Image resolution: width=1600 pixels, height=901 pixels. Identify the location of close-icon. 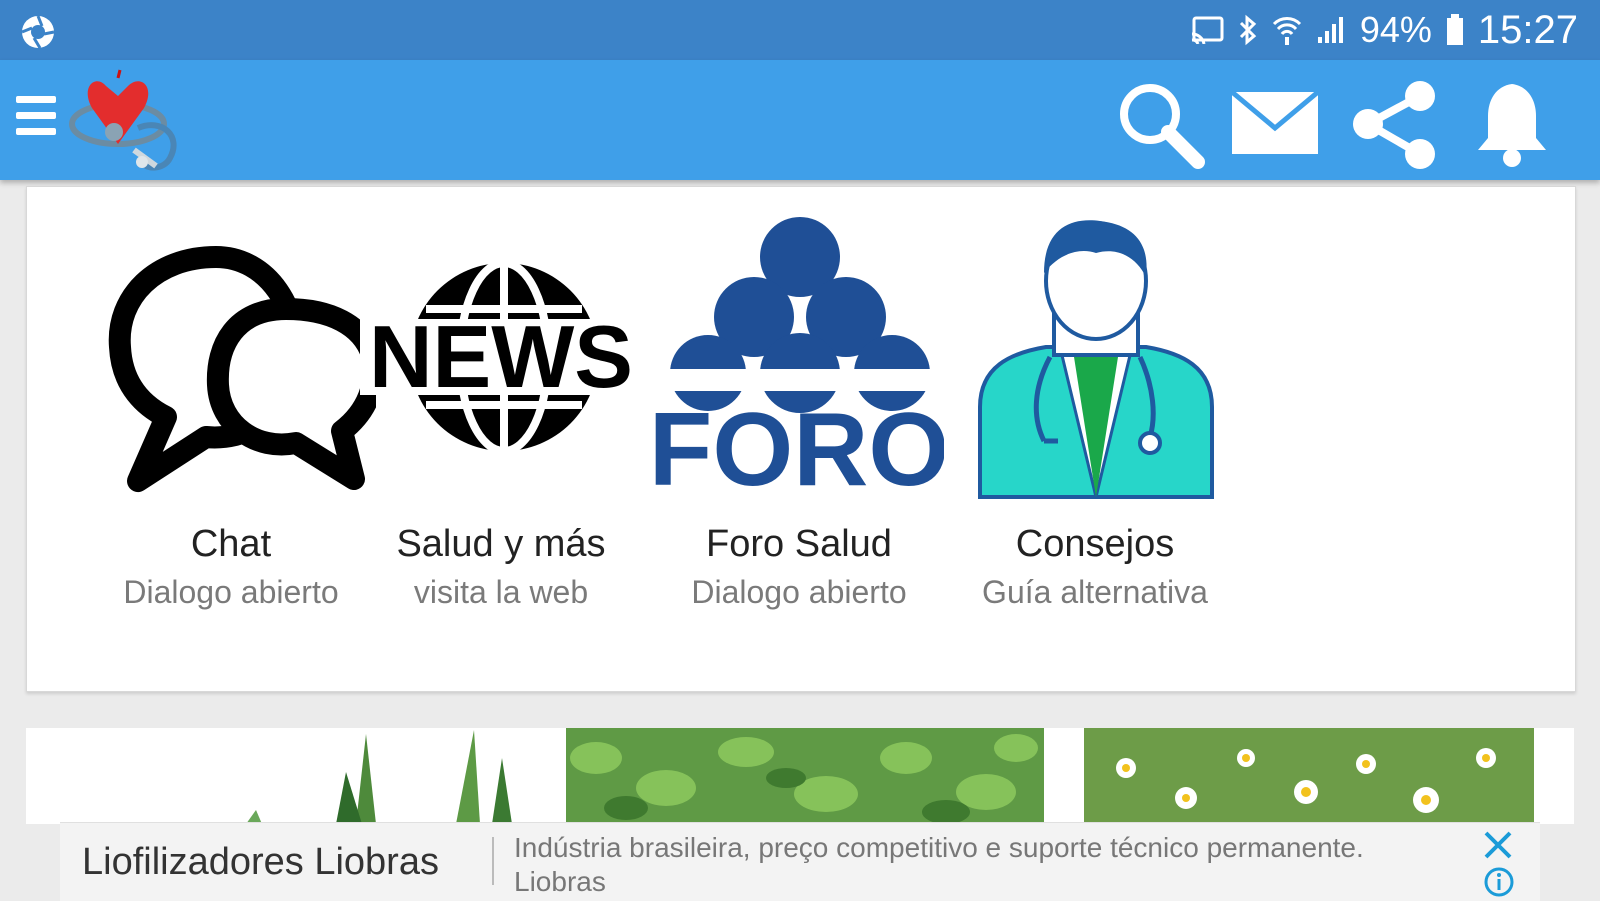
(1498, 845).